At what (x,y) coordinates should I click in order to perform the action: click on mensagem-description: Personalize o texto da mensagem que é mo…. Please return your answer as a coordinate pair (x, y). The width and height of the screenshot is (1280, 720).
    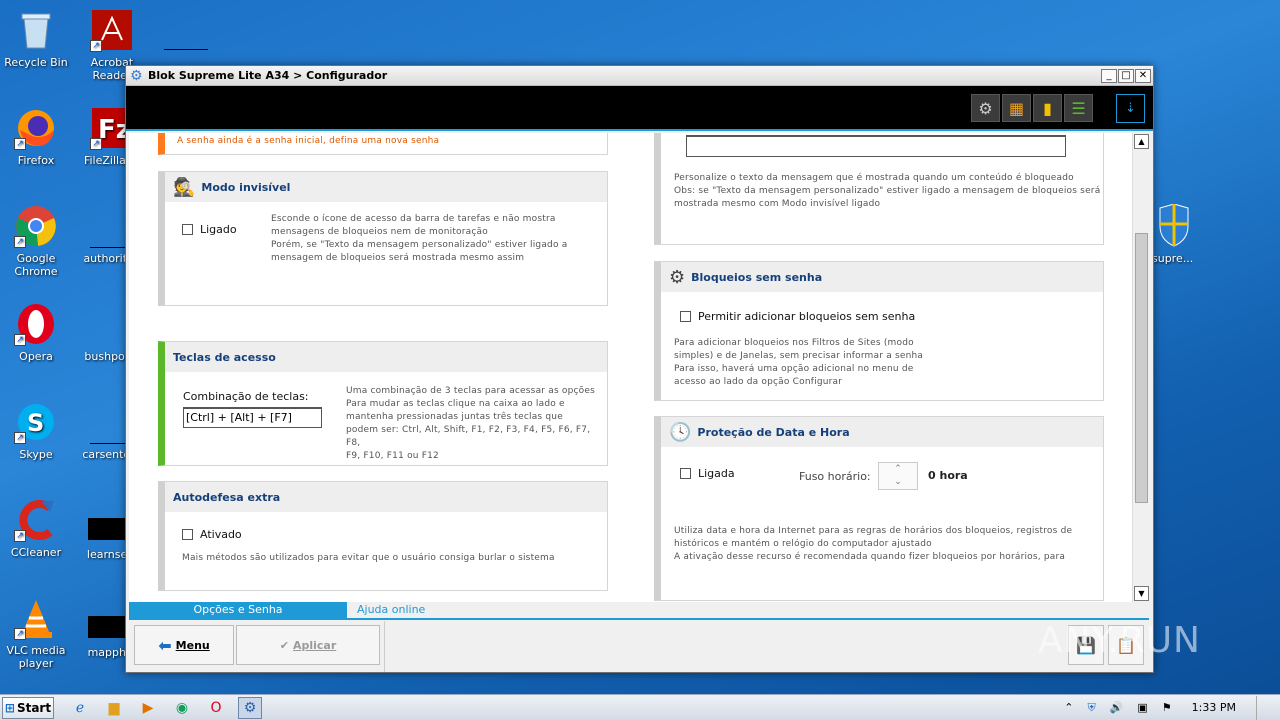
    Looking at the image, I should click on (887, 191).